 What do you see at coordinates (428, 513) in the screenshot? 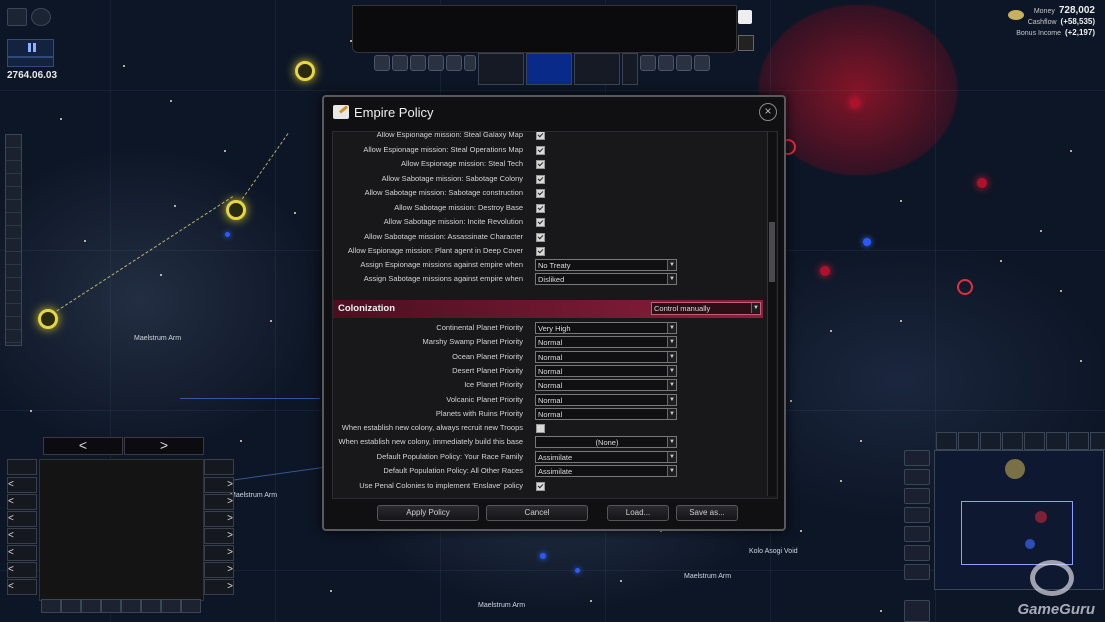
I see `apply-policy-button: Apply Policy` at bounding box center [428, 513].